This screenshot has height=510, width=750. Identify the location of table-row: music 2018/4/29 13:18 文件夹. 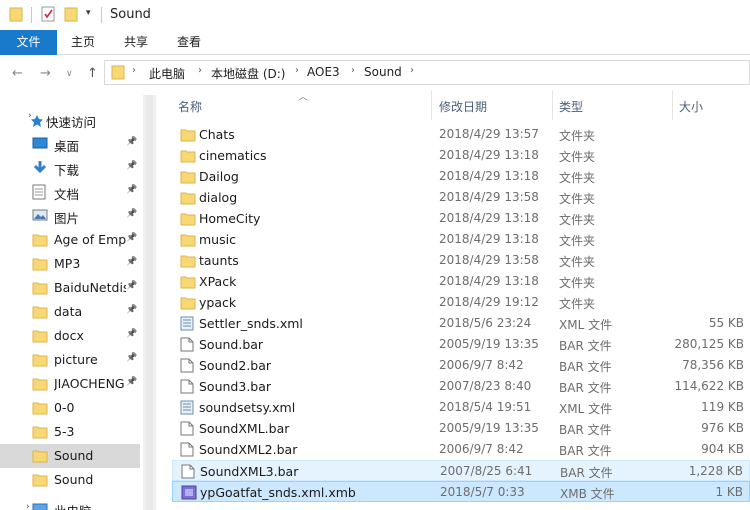
(461, 239).